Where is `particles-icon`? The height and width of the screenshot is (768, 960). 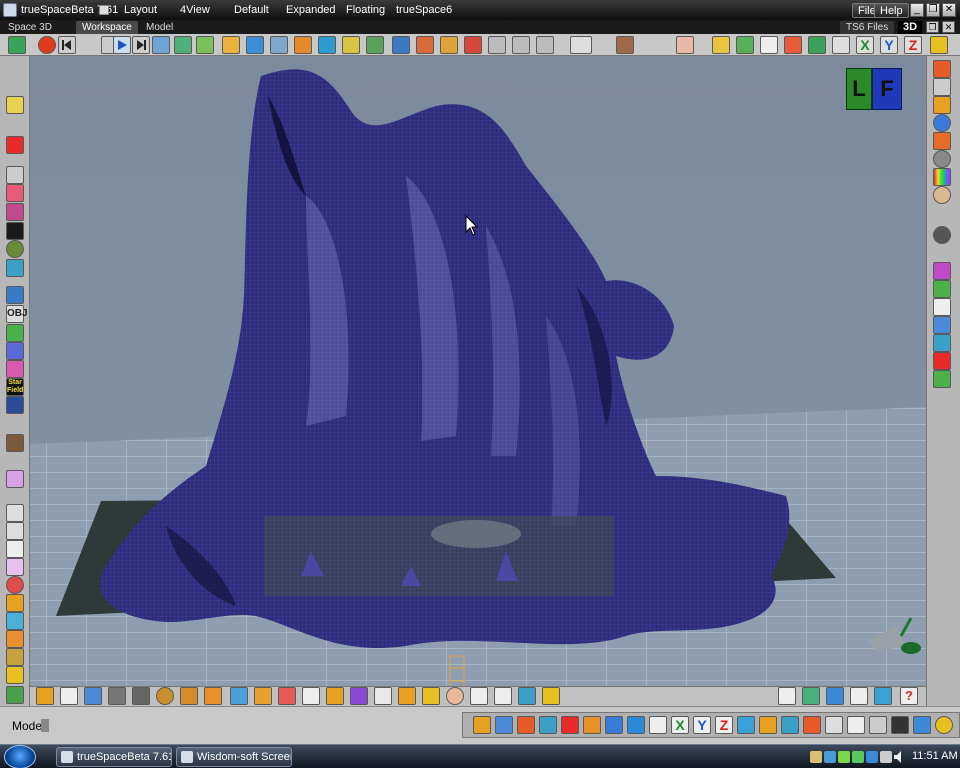
particles-icon is located at coordinates (15, 549).